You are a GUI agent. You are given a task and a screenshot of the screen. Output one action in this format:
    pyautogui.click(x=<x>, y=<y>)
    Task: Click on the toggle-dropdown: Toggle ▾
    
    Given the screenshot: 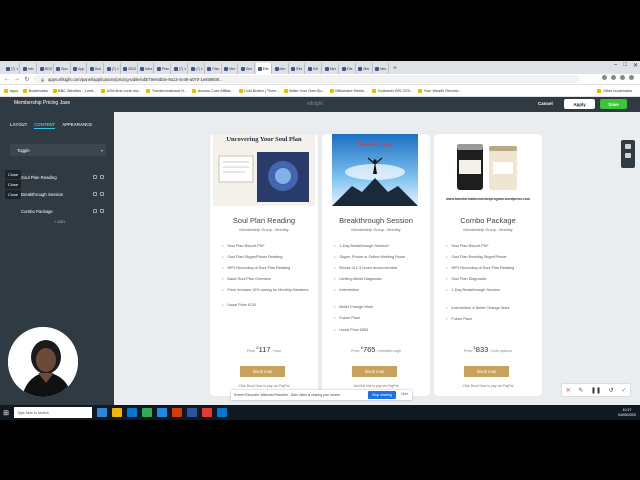 What is the action you would take?
    pyautogui.click(x=58, y=150)
    